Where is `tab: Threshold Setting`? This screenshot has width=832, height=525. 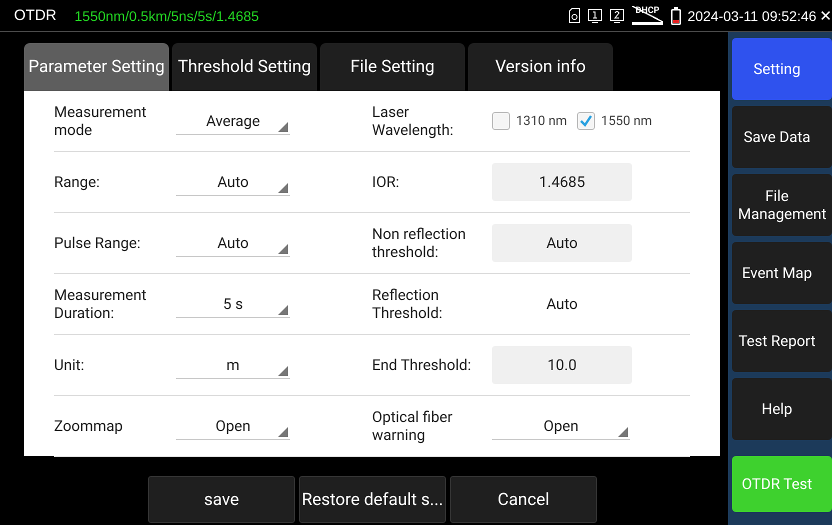
tab: Threshold Setting is located at coordinates (244, 67).